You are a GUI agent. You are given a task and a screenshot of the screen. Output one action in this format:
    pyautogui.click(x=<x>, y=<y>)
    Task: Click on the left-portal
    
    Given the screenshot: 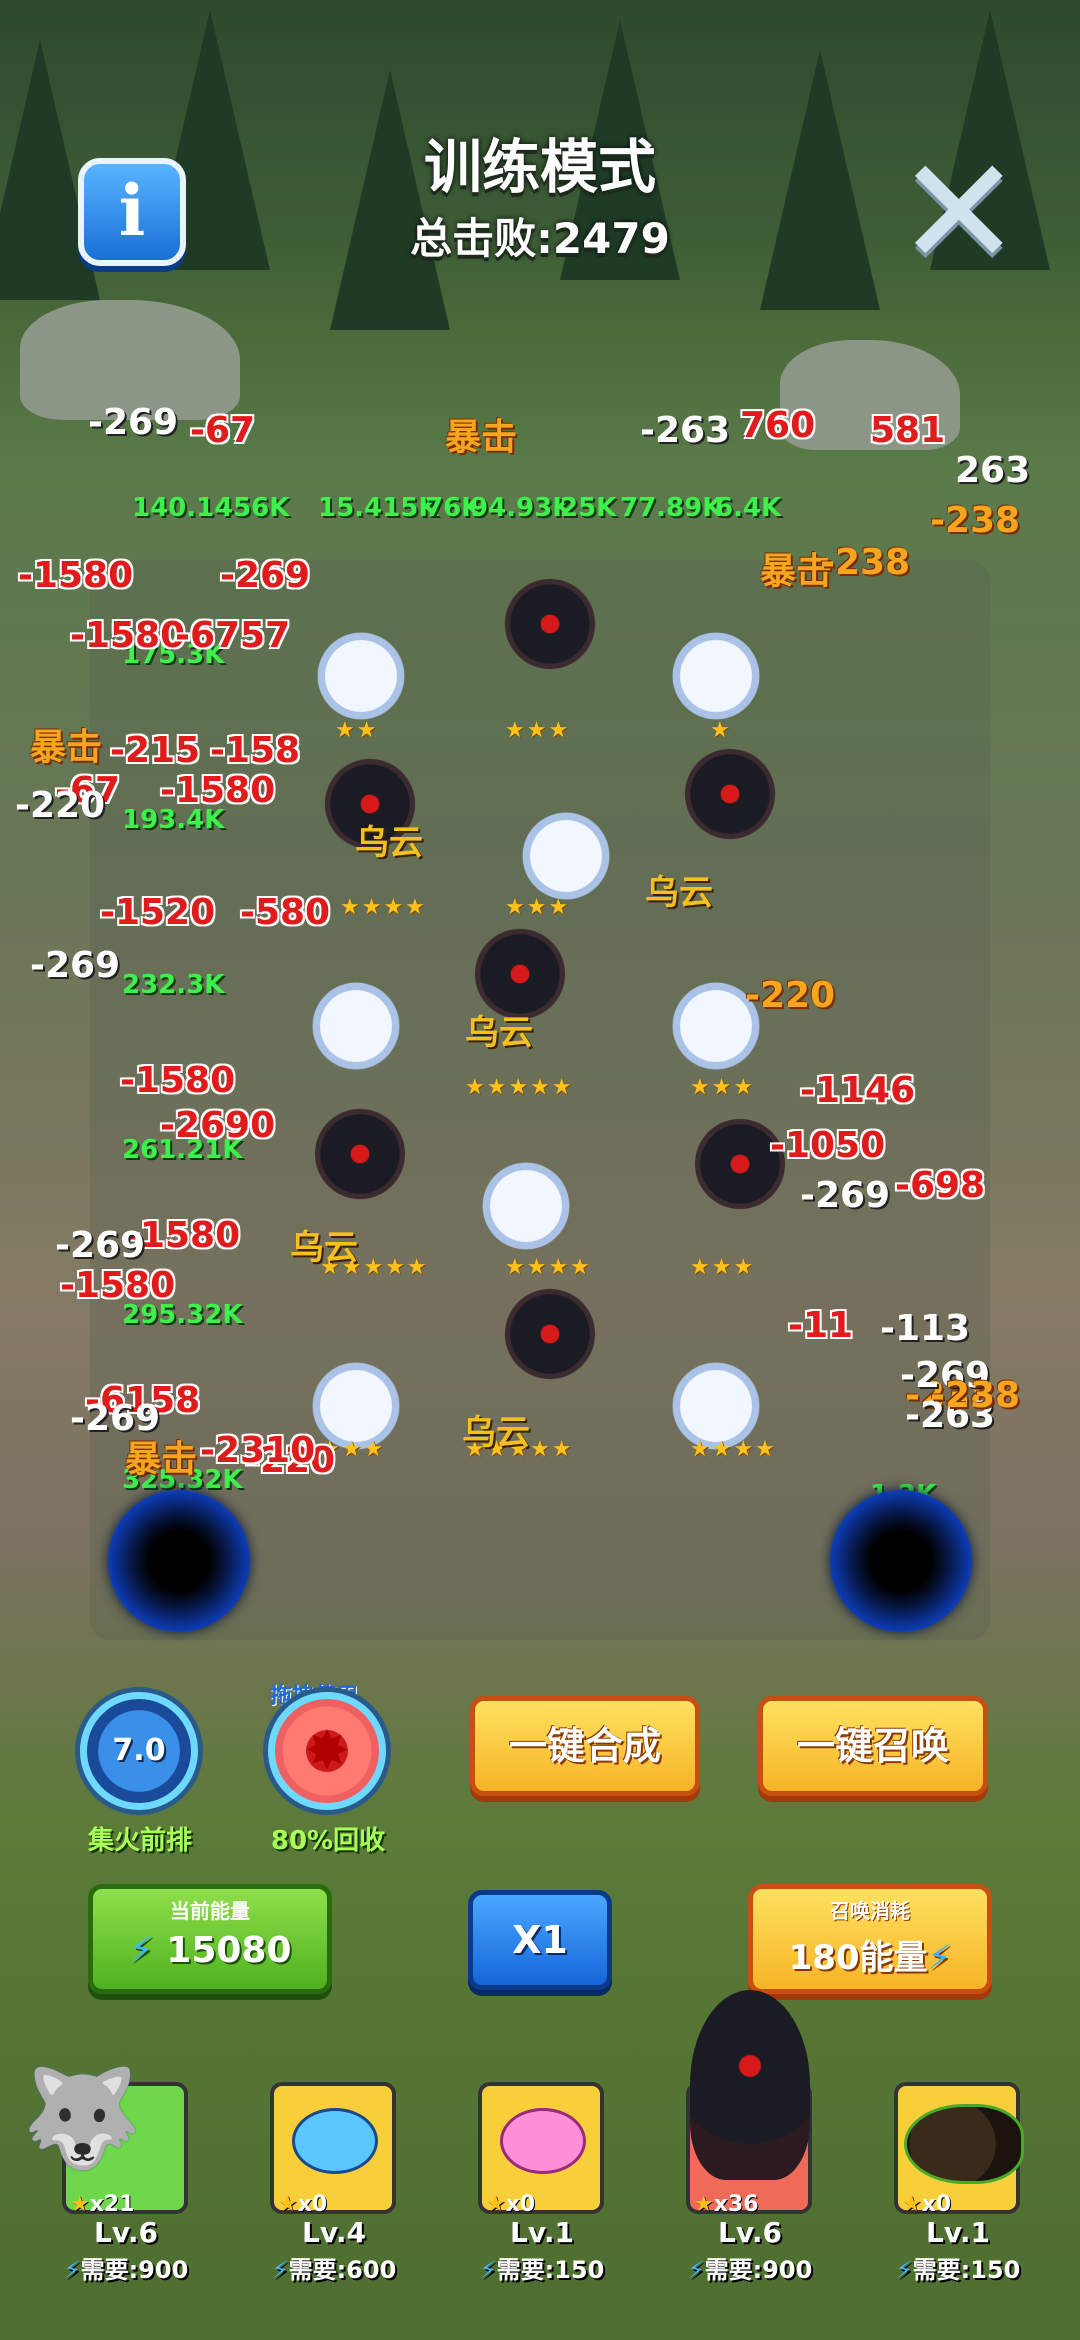 What is the action you would take?
    pyautogui.click(x=179, y=1561)
    